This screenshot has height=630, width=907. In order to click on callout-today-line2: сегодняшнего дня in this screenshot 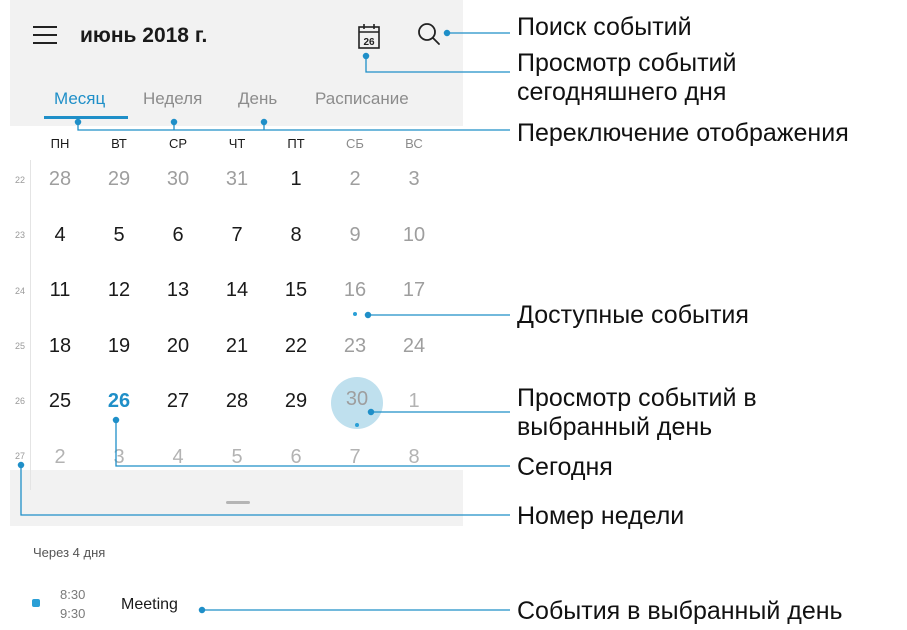, I will do `click(622, 92)`.